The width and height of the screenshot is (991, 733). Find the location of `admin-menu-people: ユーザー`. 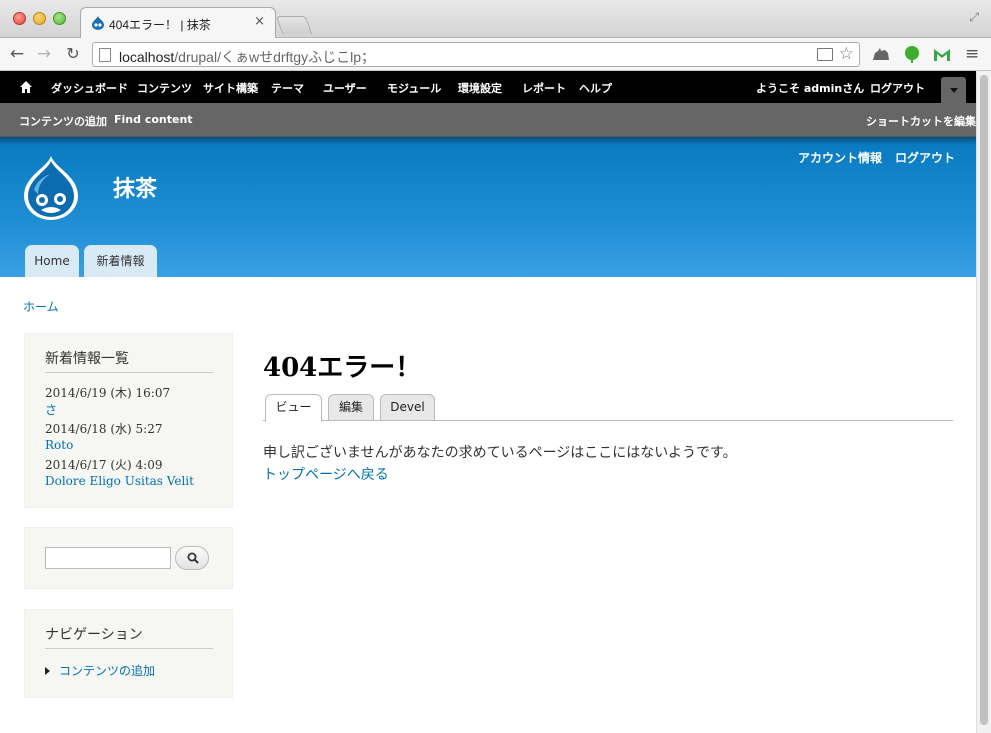

admin-menu-people: ユーザー is located at coordinates (345, 88).